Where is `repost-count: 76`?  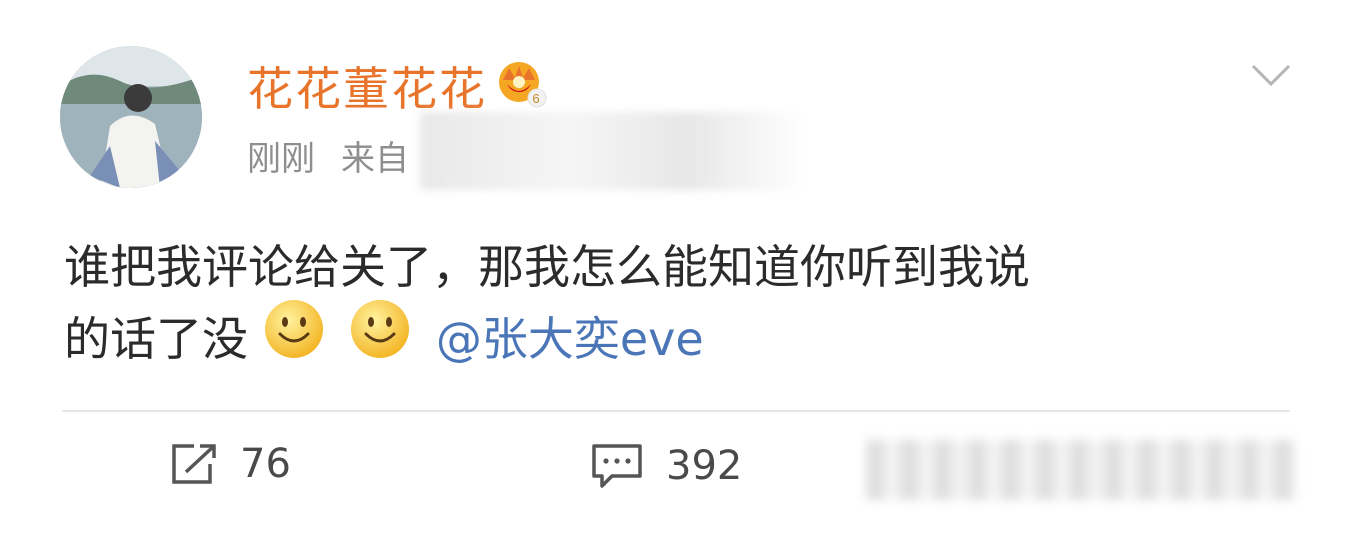
repost-count: 76 is located at coordinates (265, 464).